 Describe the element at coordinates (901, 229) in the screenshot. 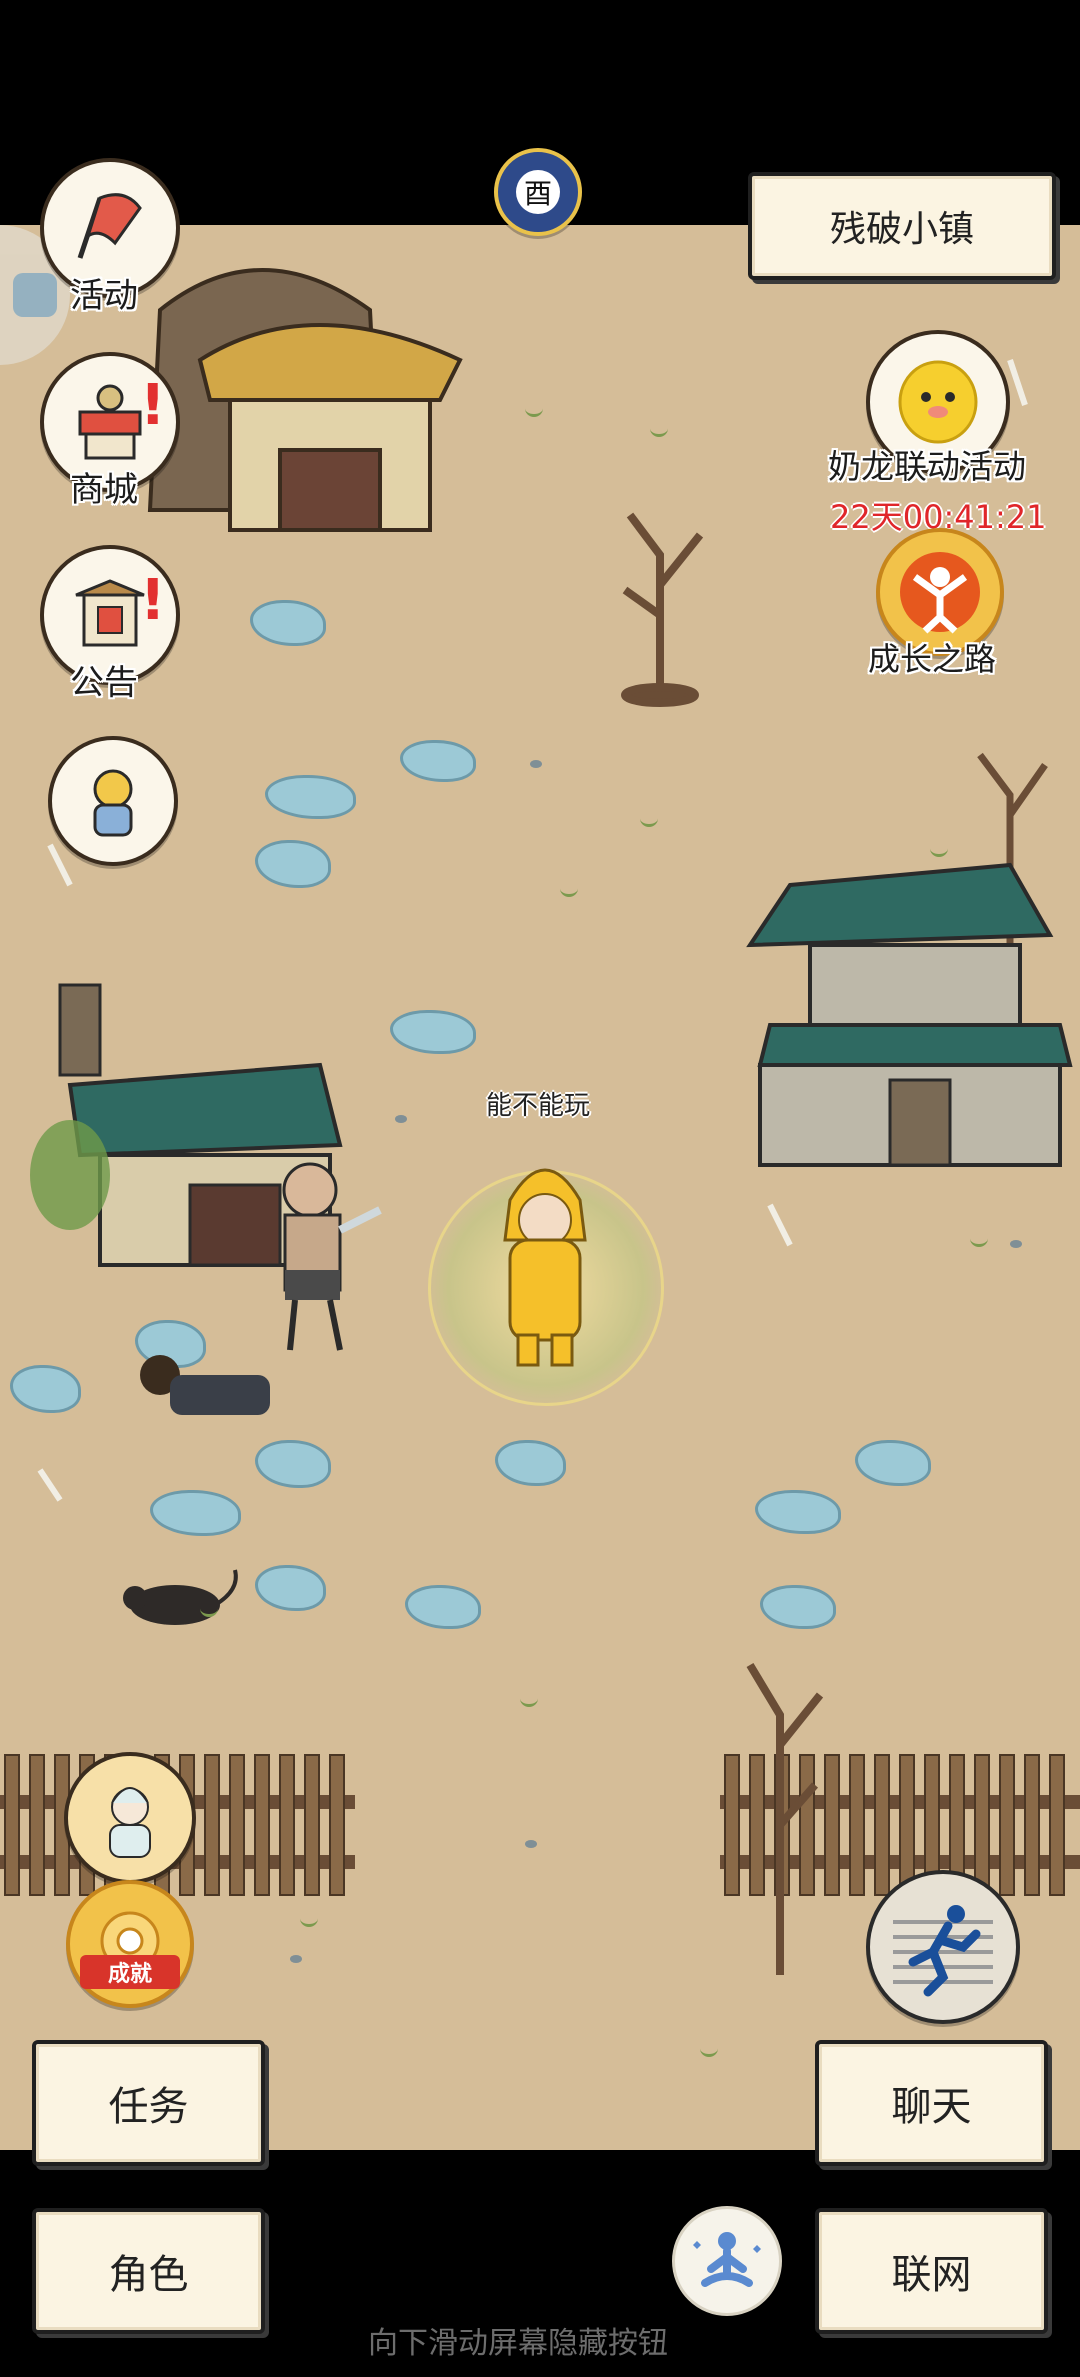

I see `location-name: 残破小镇` at that location.